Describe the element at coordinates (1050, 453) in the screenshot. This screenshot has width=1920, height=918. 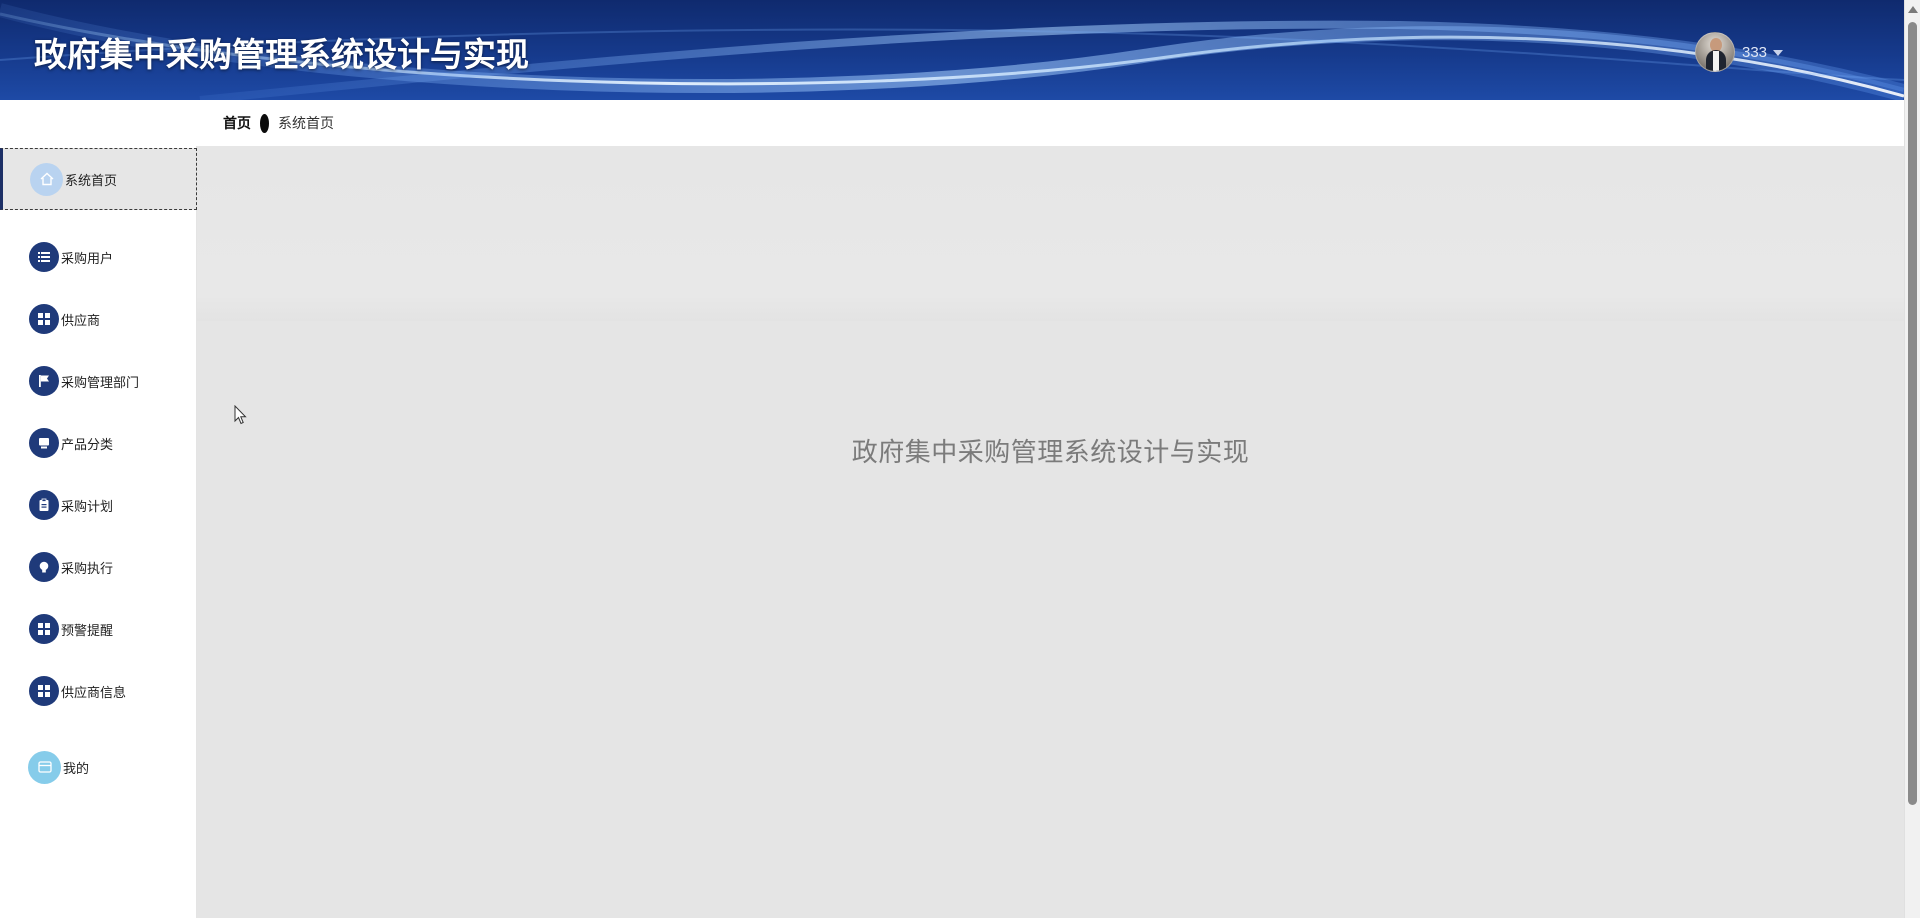
I see `main-title: 政府集中采购管理系统设计与实现` at that location.